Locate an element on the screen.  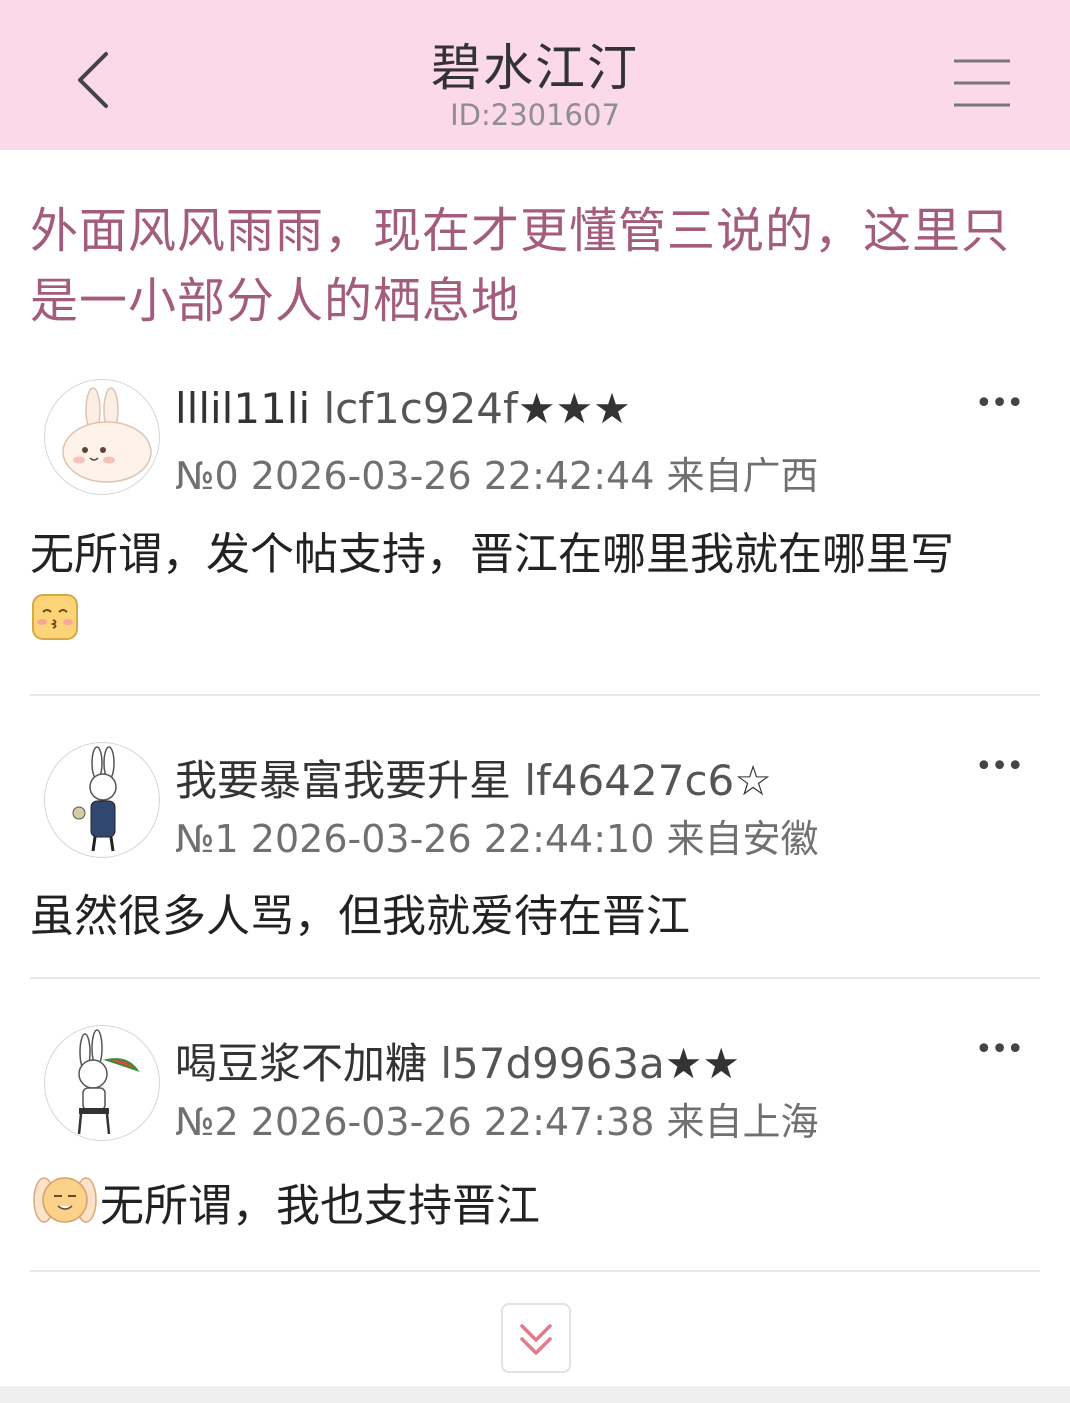
reply-meta-line: №0 2026-03-26 22:42:44 来自广西 is located at coordinates (497, 472).